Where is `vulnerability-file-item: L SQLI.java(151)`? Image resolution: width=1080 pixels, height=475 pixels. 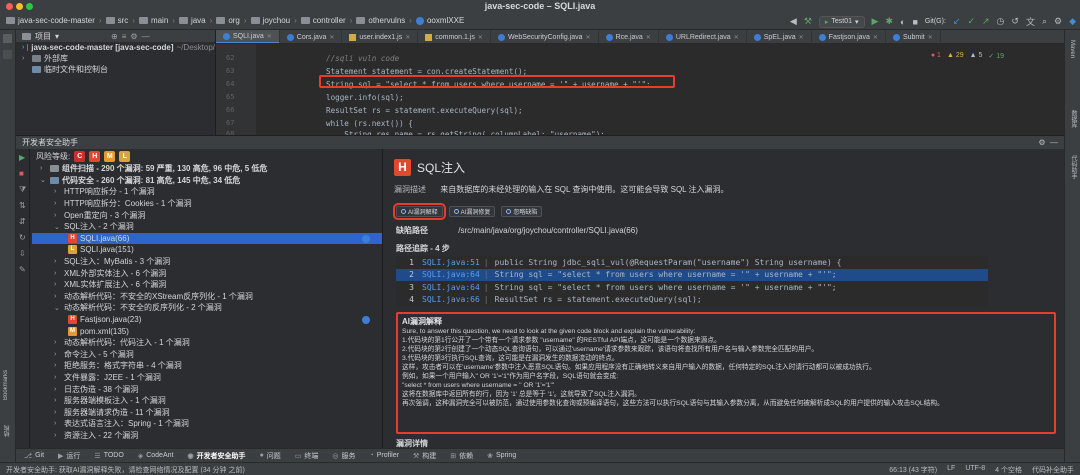 vulnerability-file-item: L SQLI.java(151) is located at coordinates (207, 250).